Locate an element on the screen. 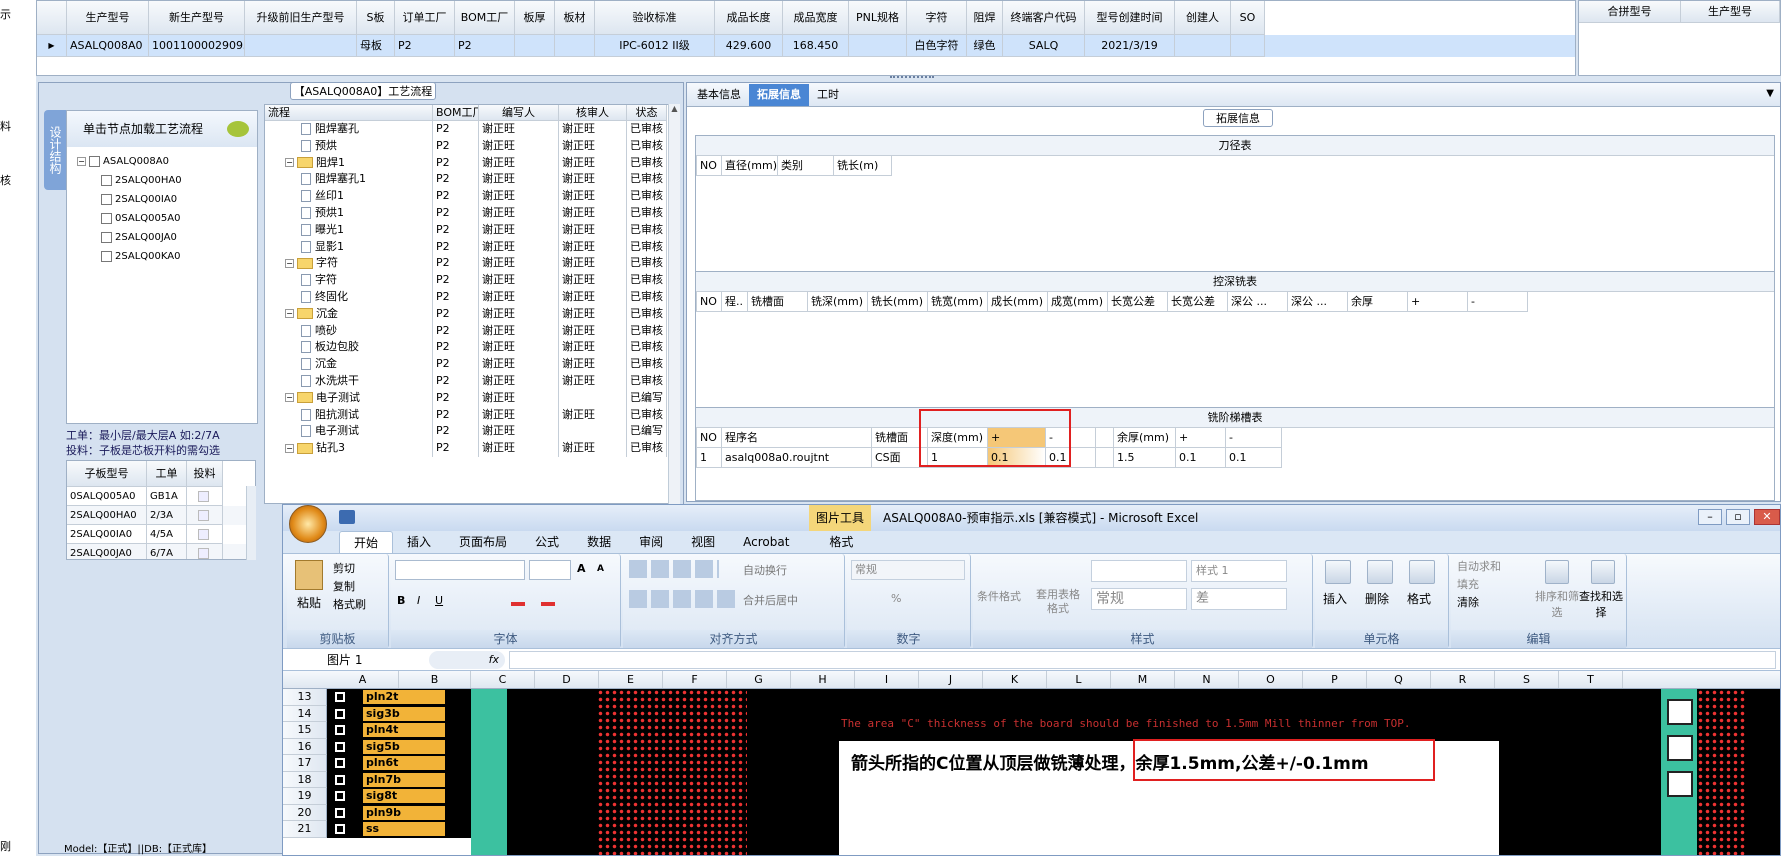  col-header: + is located at coordinates (1438, 302).